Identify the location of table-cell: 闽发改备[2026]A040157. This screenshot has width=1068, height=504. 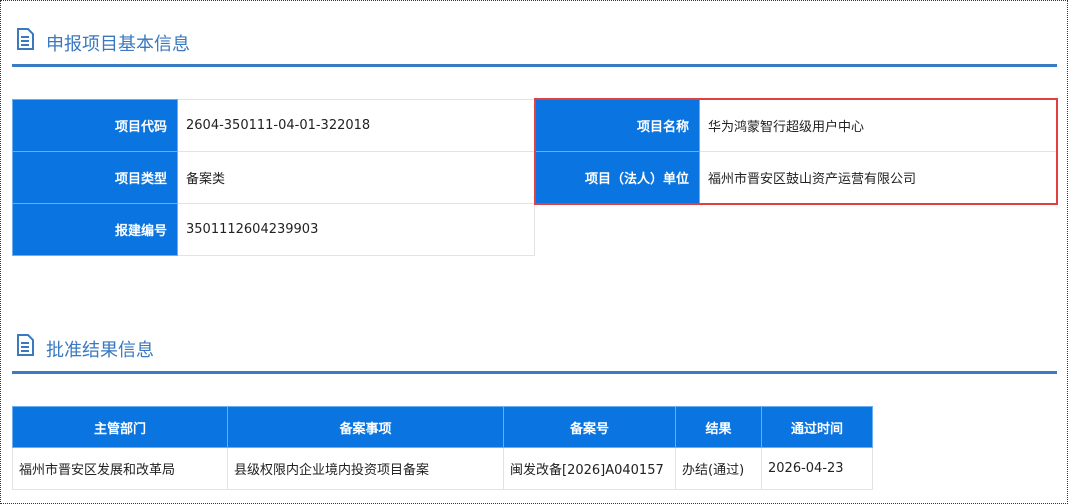
(589, 468).